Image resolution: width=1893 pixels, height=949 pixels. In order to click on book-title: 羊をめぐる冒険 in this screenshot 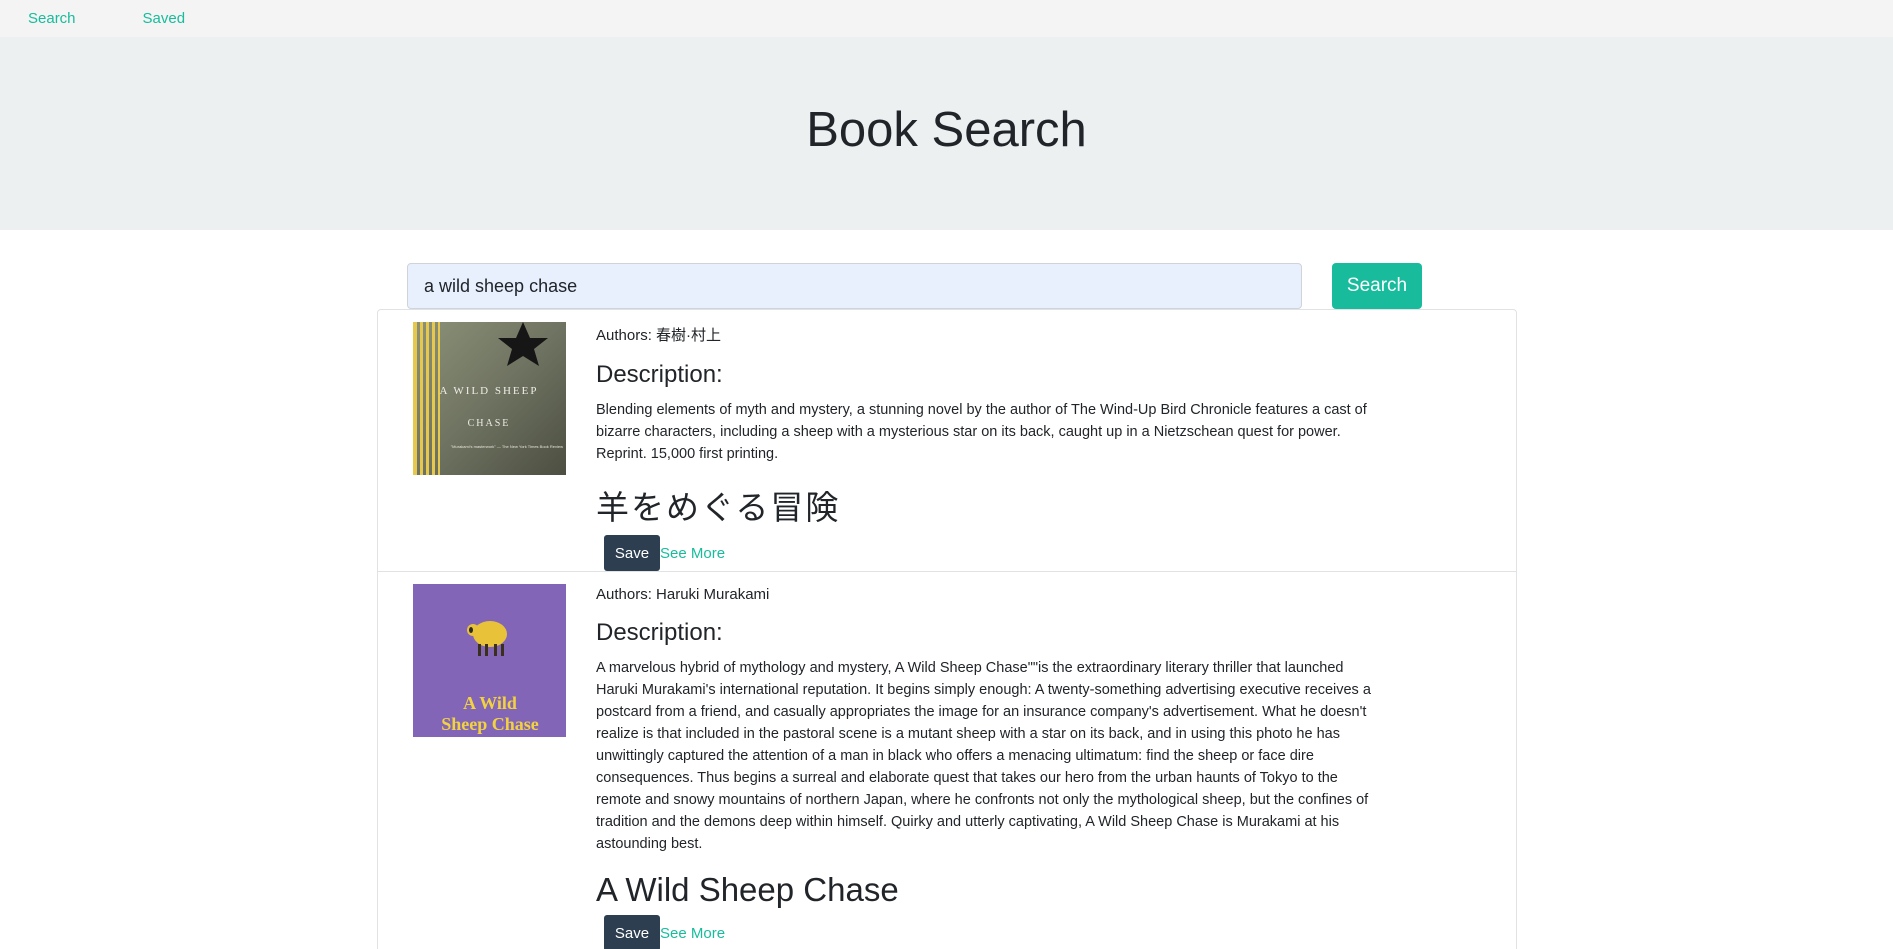, I will do `click(718, 507)`.